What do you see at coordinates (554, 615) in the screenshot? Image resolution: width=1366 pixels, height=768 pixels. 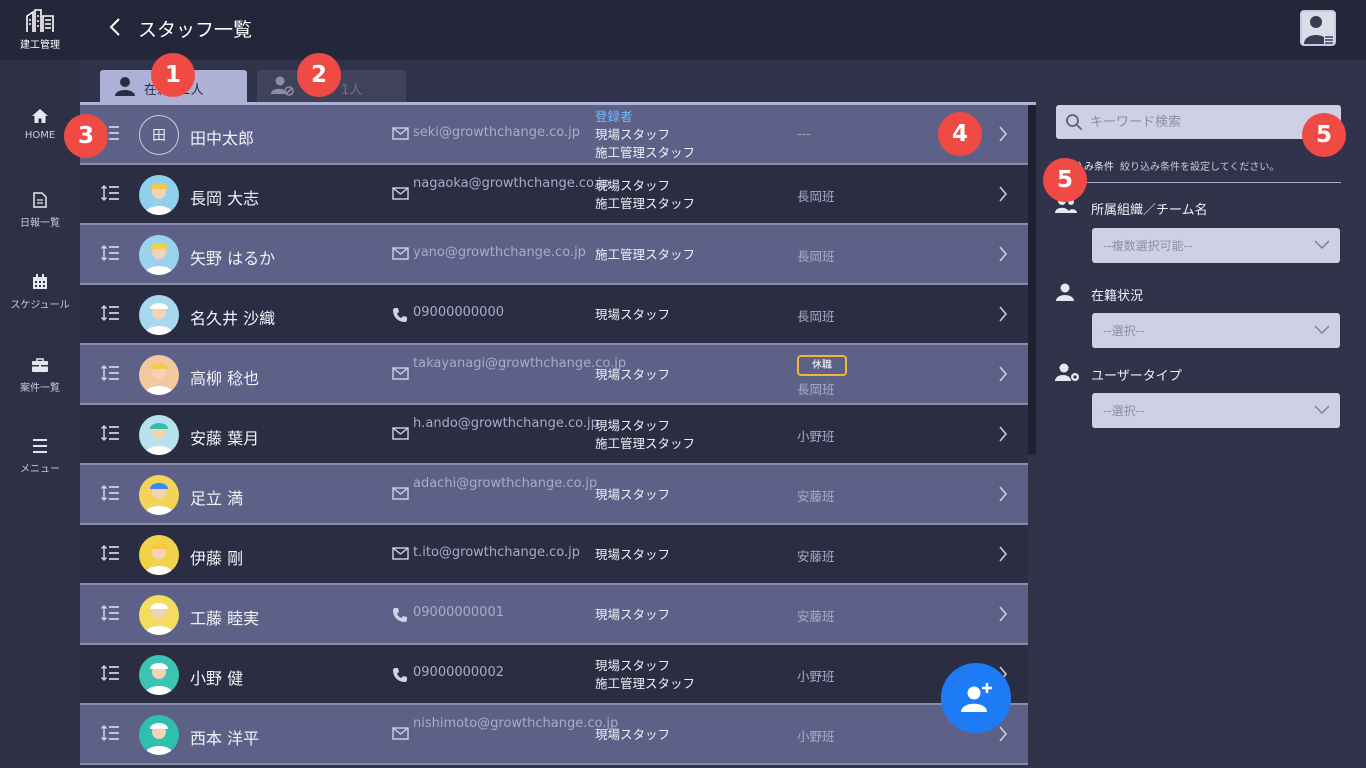 I see `staff-row: 工藤 睦実 09000000001 現場スタッフ 安藤班` at bounding box center [554, 615].